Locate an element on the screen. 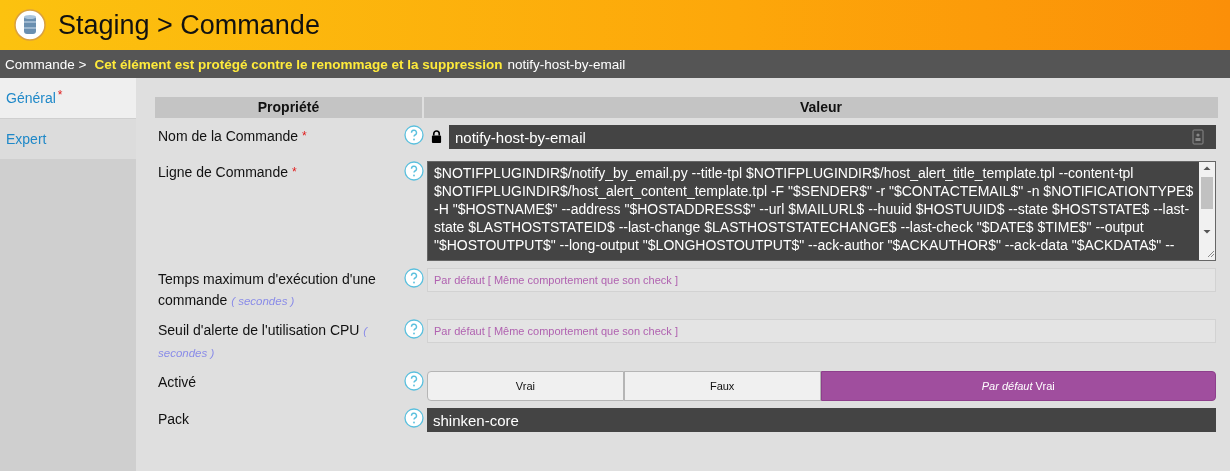 The image size is (1230, 471). protection-warning: Cet élément est protégé contre le renommage et la suppression is located at coordinates (298, 64).